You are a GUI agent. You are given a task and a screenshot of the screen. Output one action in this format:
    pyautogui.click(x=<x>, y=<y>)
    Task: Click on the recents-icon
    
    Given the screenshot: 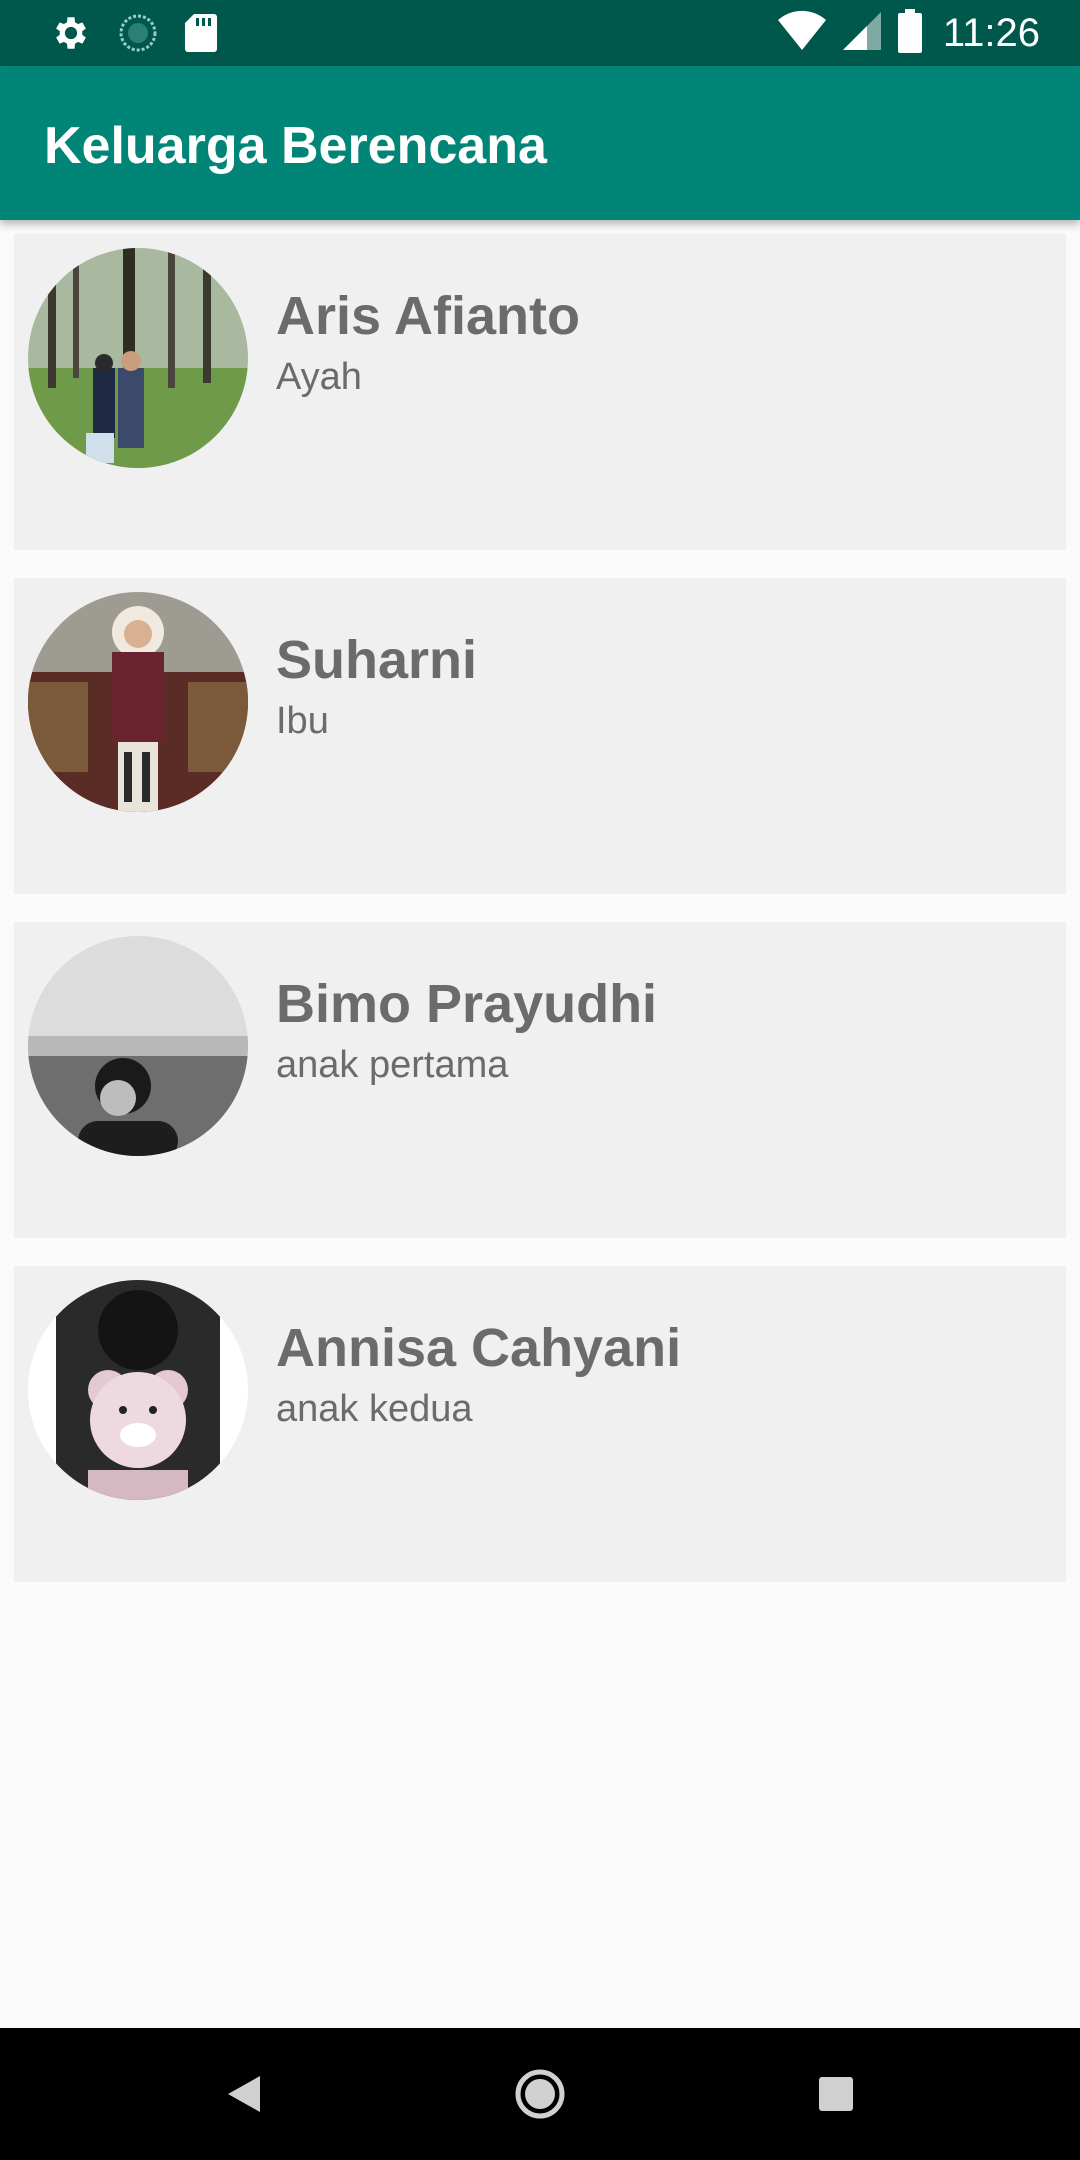 What is the action you would take?
    pyautogui.click(x=836, y=2094)
    